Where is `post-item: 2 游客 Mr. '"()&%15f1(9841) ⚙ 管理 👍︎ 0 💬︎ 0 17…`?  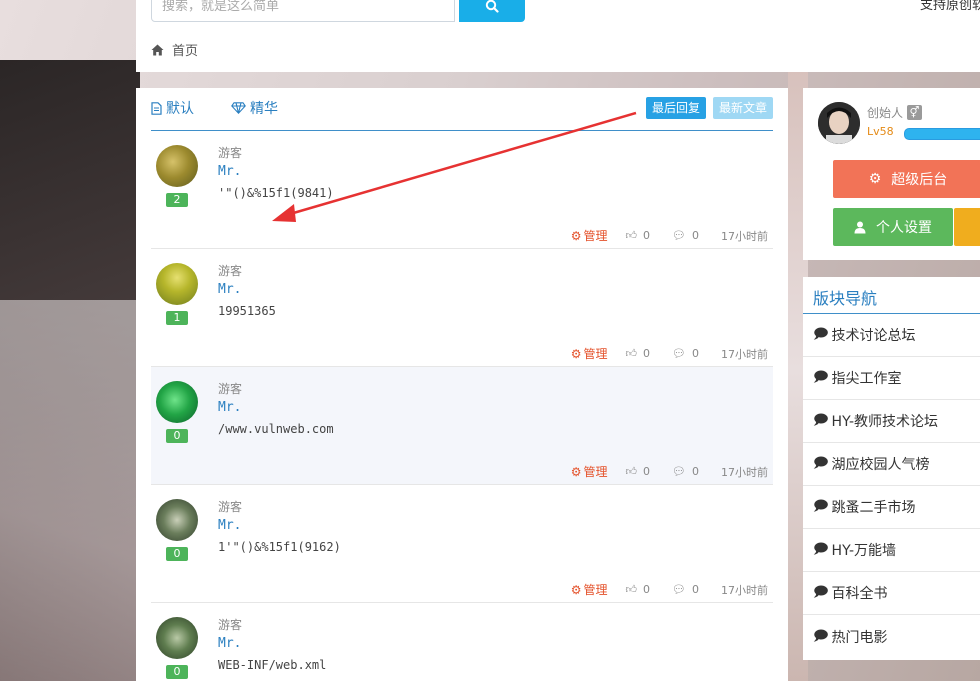 post-item: 2 游客 Mr. '"()&%15f1(9841) ⚙ 管理 👍︎ 0 💬︎ 0 17… is located at coordinates (462, 190).